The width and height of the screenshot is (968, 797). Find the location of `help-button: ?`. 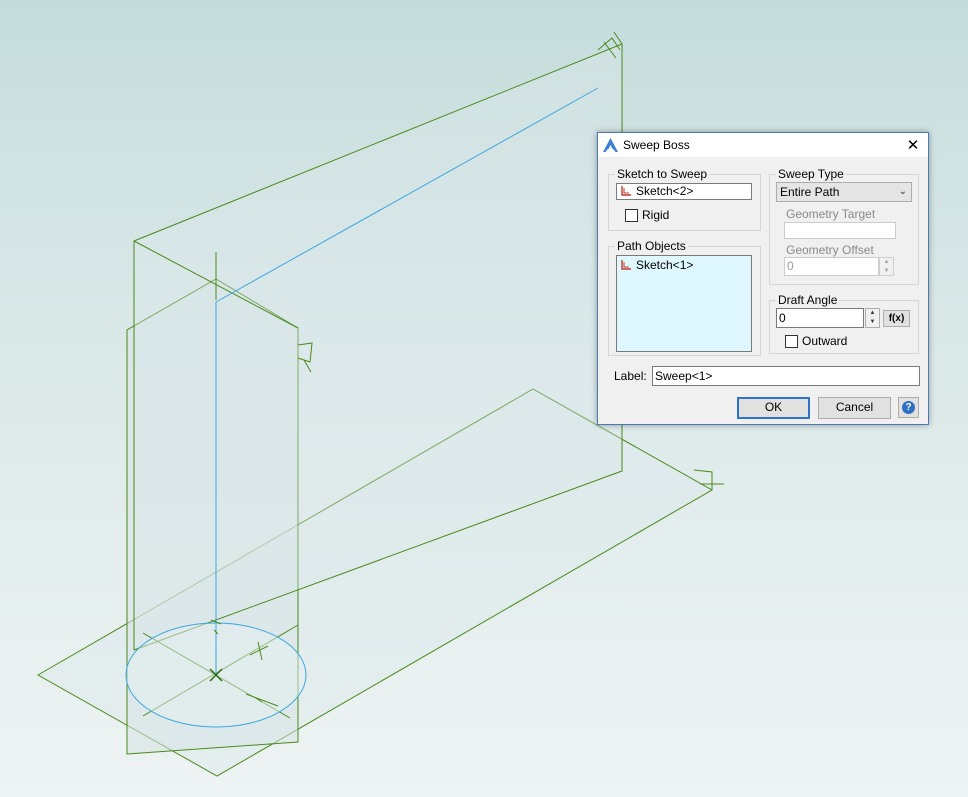

help-button: ? is located at coordinates (908, 407).